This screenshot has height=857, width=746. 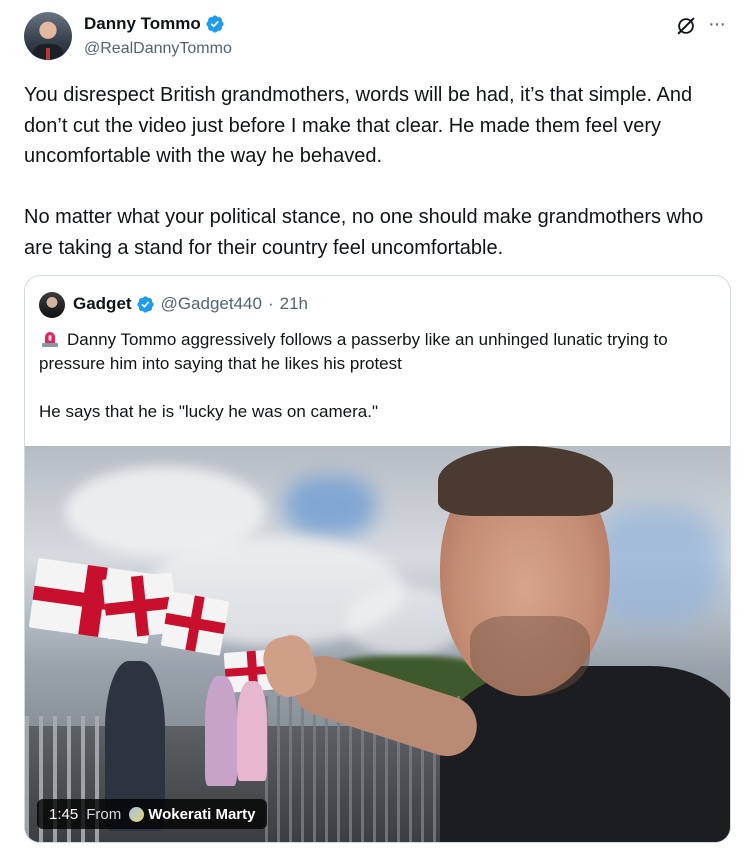 I want to click on author-handle: @RealDannyTommo, so click(x=158, y=49).